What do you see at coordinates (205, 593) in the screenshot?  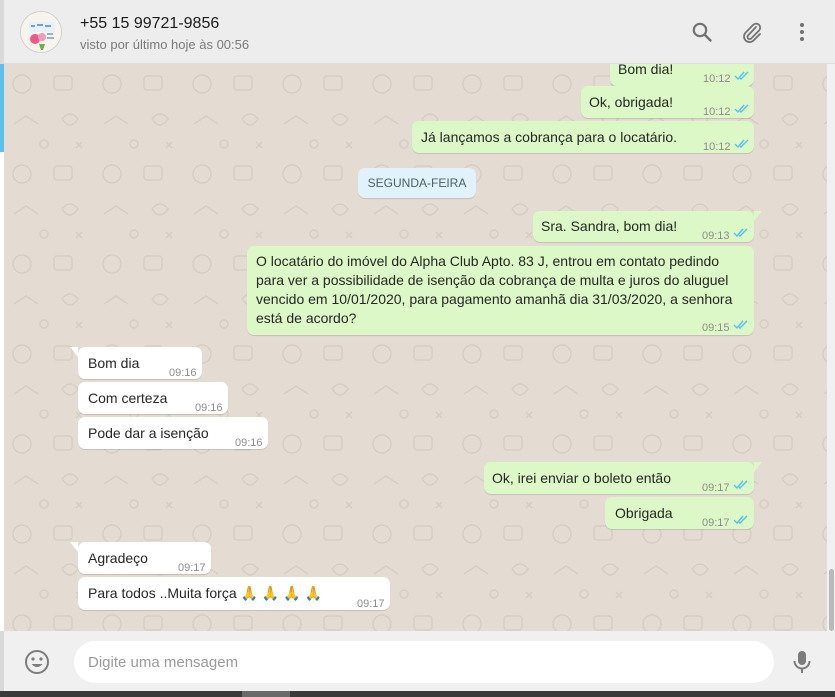 I see `message-text: Para todos ..Muita força 🙏 🙏 🙏 🙏` at bounding box center [205, 593].